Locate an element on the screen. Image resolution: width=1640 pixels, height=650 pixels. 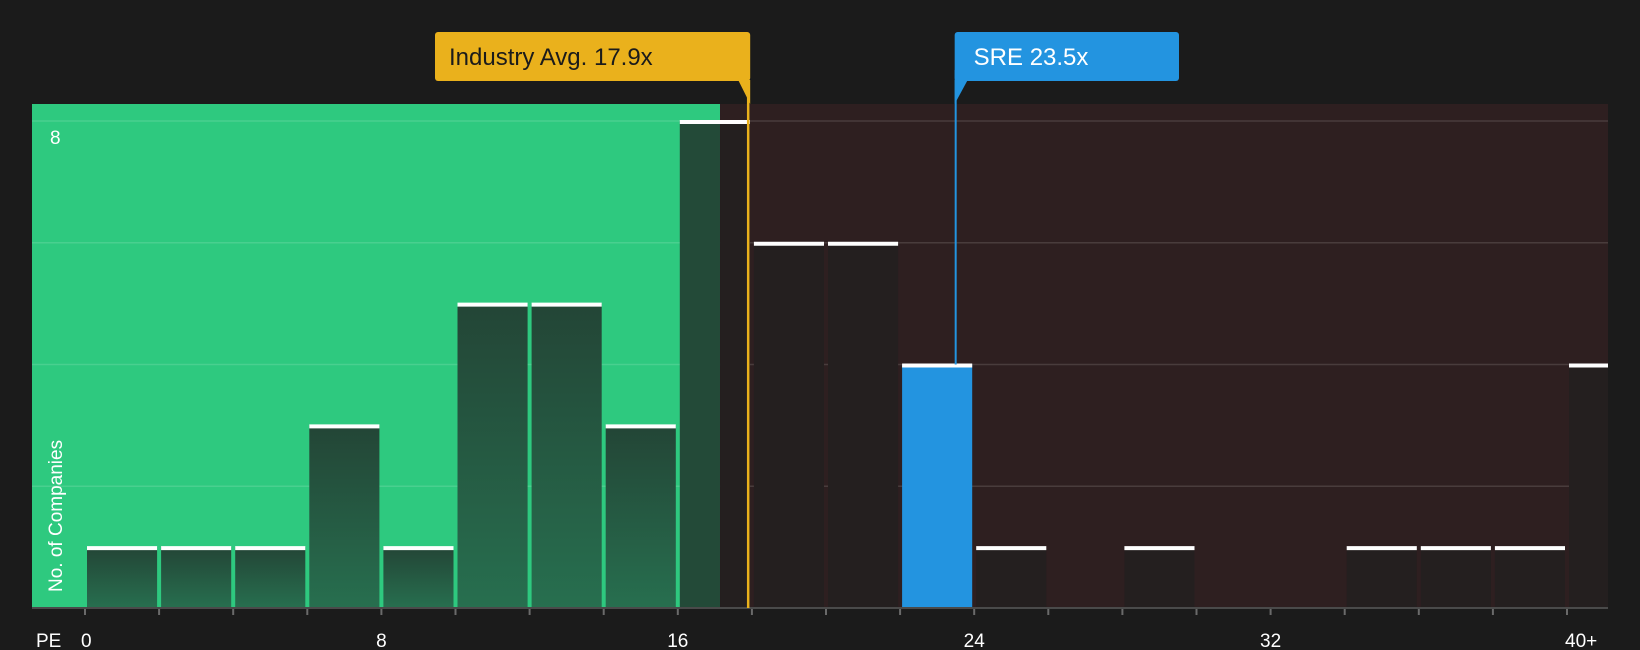
x-tick-label-8: 8 is located at coordinates (381, 640).